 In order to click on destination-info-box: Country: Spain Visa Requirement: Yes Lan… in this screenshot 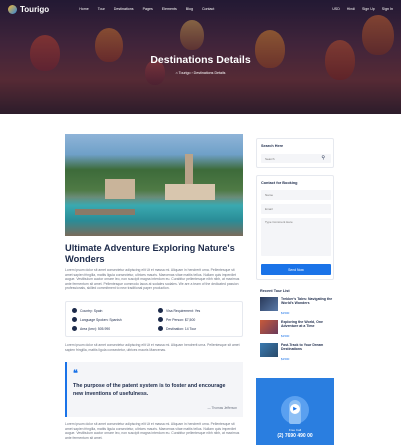, I will do `click(154, 319)`.